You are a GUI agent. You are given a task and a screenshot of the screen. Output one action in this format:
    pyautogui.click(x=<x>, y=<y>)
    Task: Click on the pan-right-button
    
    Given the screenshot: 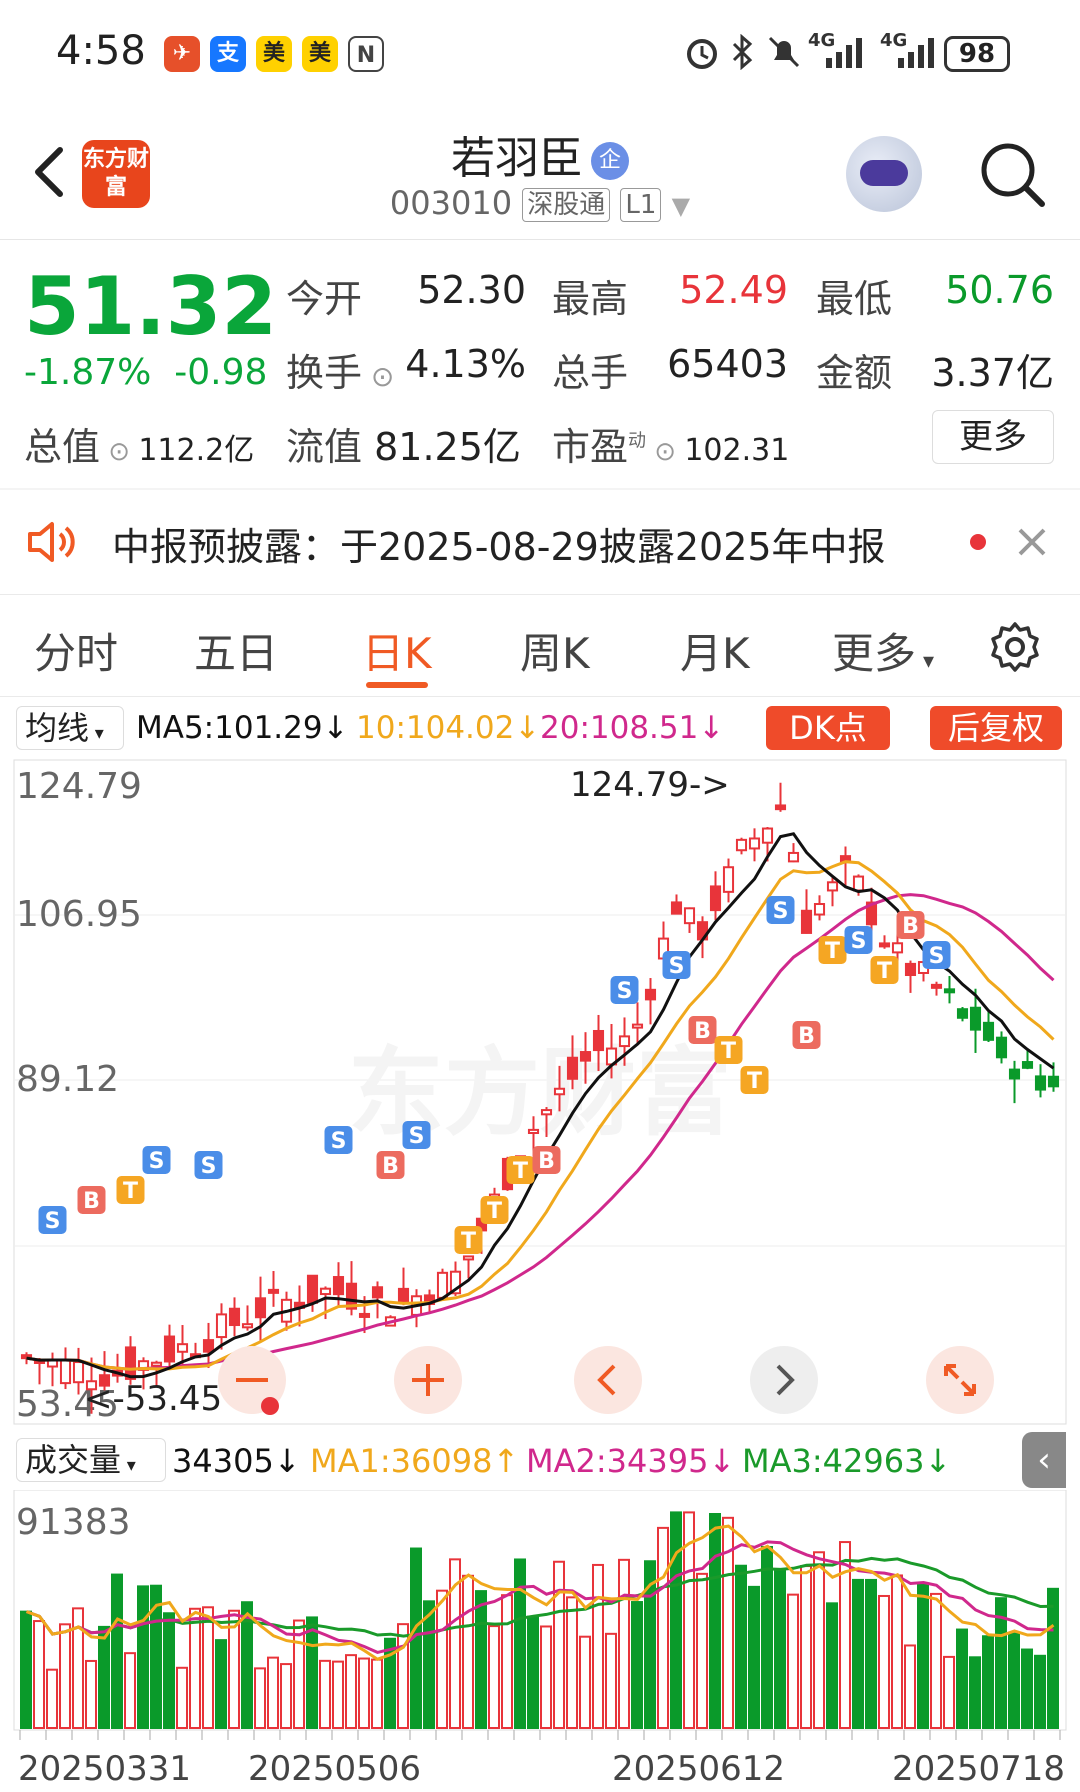 What is the action you would take?
    pyautogui.click(x=784, y=1380)
    